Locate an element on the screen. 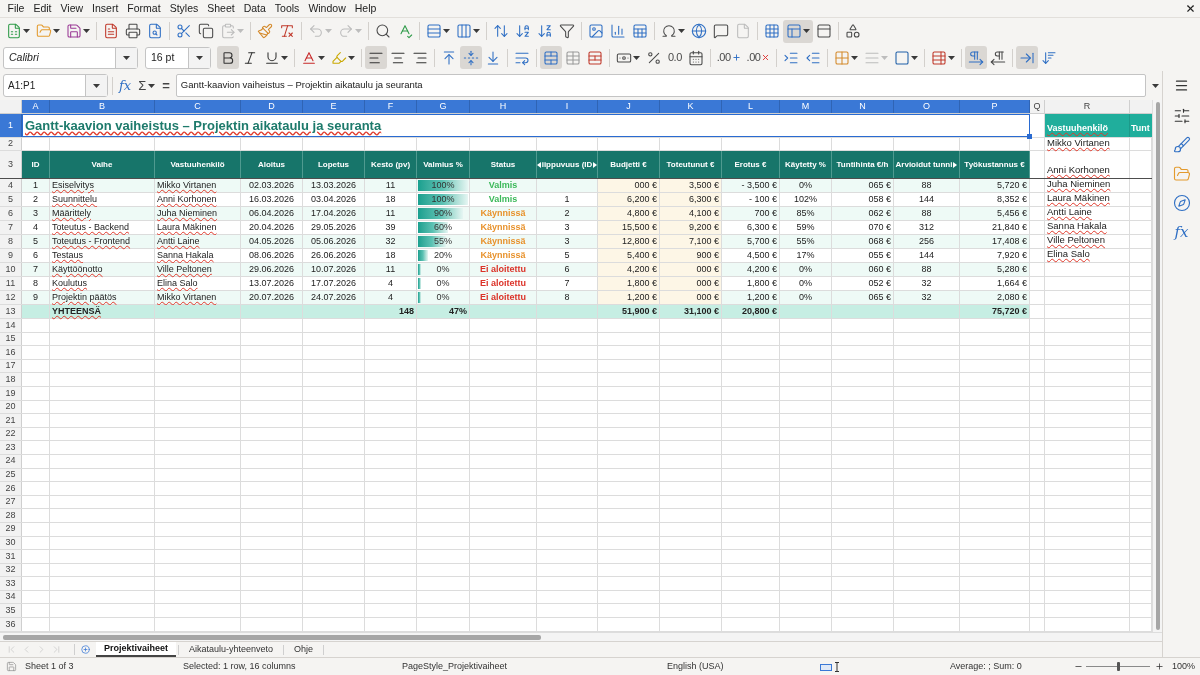 The width and height of the screenshot is (1200, 675). column-letter: E is located at coordinates (334, 106).